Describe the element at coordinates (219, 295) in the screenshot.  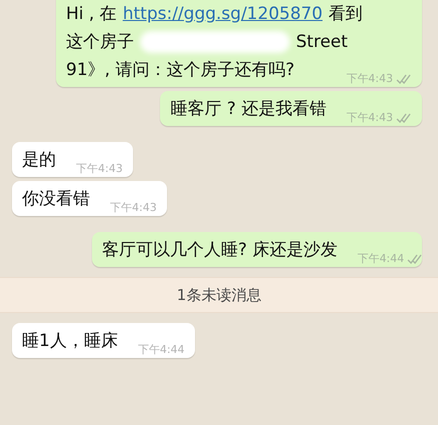
I see `unread-label: 1条未读消息` at that location.